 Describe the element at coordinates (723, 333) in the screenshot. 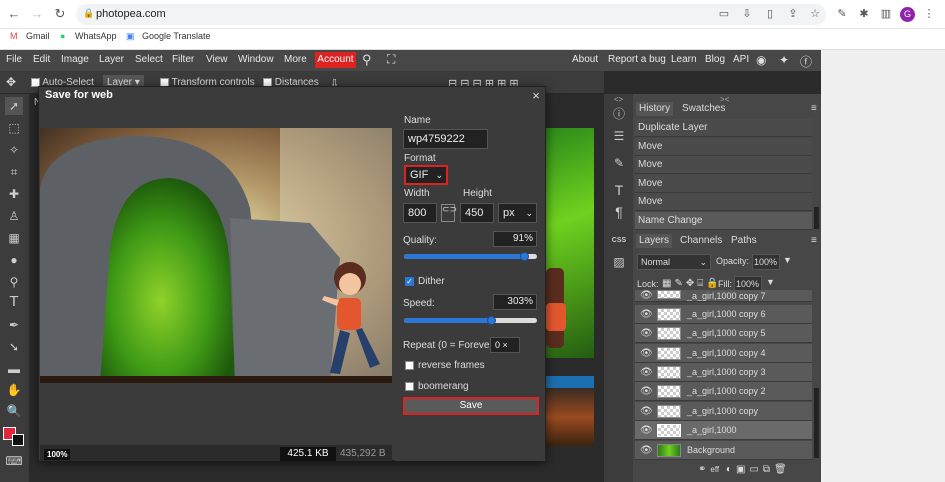

I see `layer-row: 👁 _a_girl,1000 copy 5` at that location.